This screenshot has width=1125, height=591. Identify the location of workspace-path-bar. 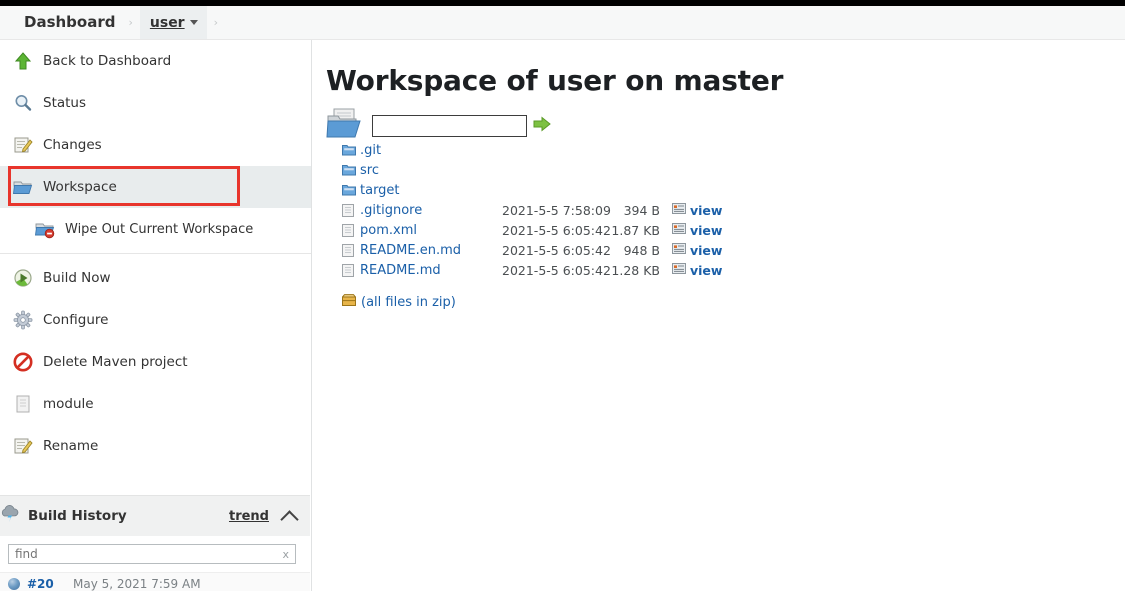
(438, 126).